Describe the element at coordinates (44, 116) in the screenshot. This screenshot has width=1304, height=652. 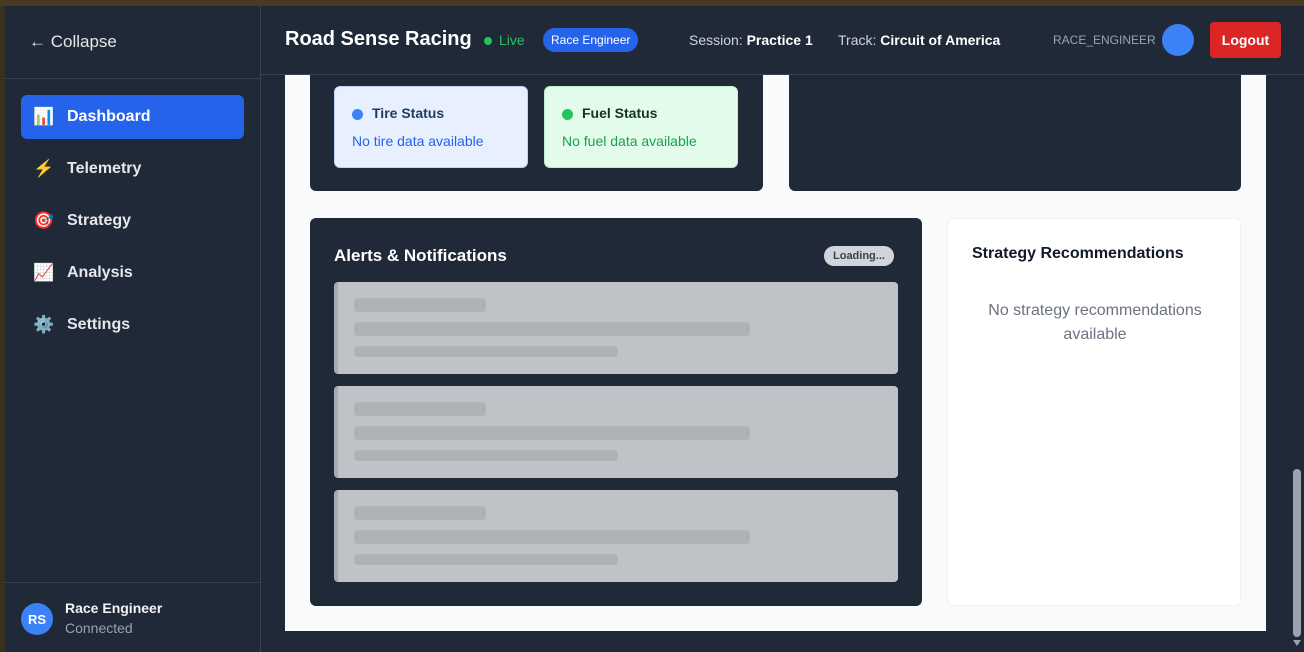
I see `chart-icon: 📊` at that location.